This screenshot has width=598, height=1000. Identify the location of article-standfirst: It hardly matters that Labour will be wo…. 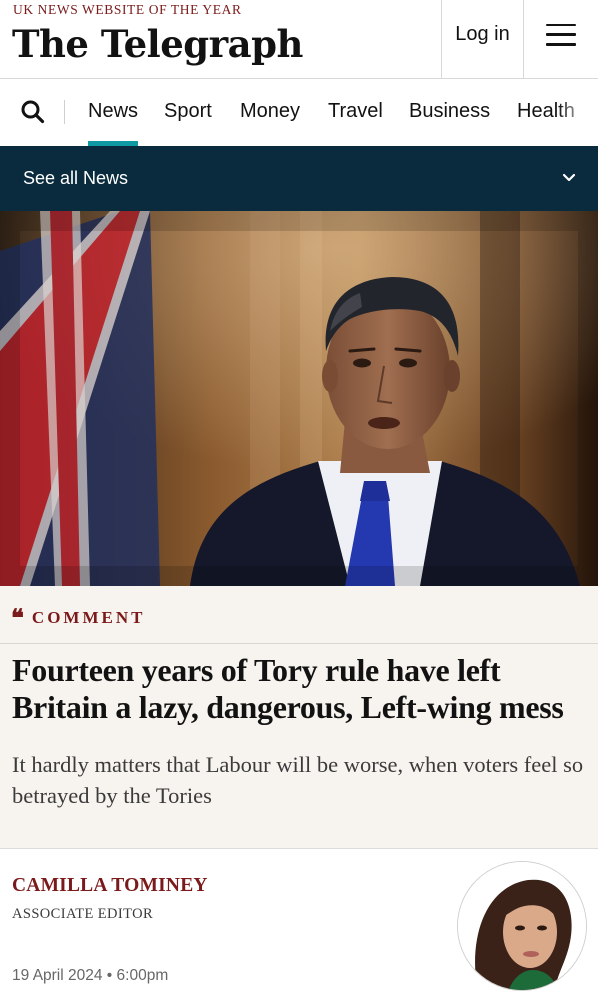
(298, 780).